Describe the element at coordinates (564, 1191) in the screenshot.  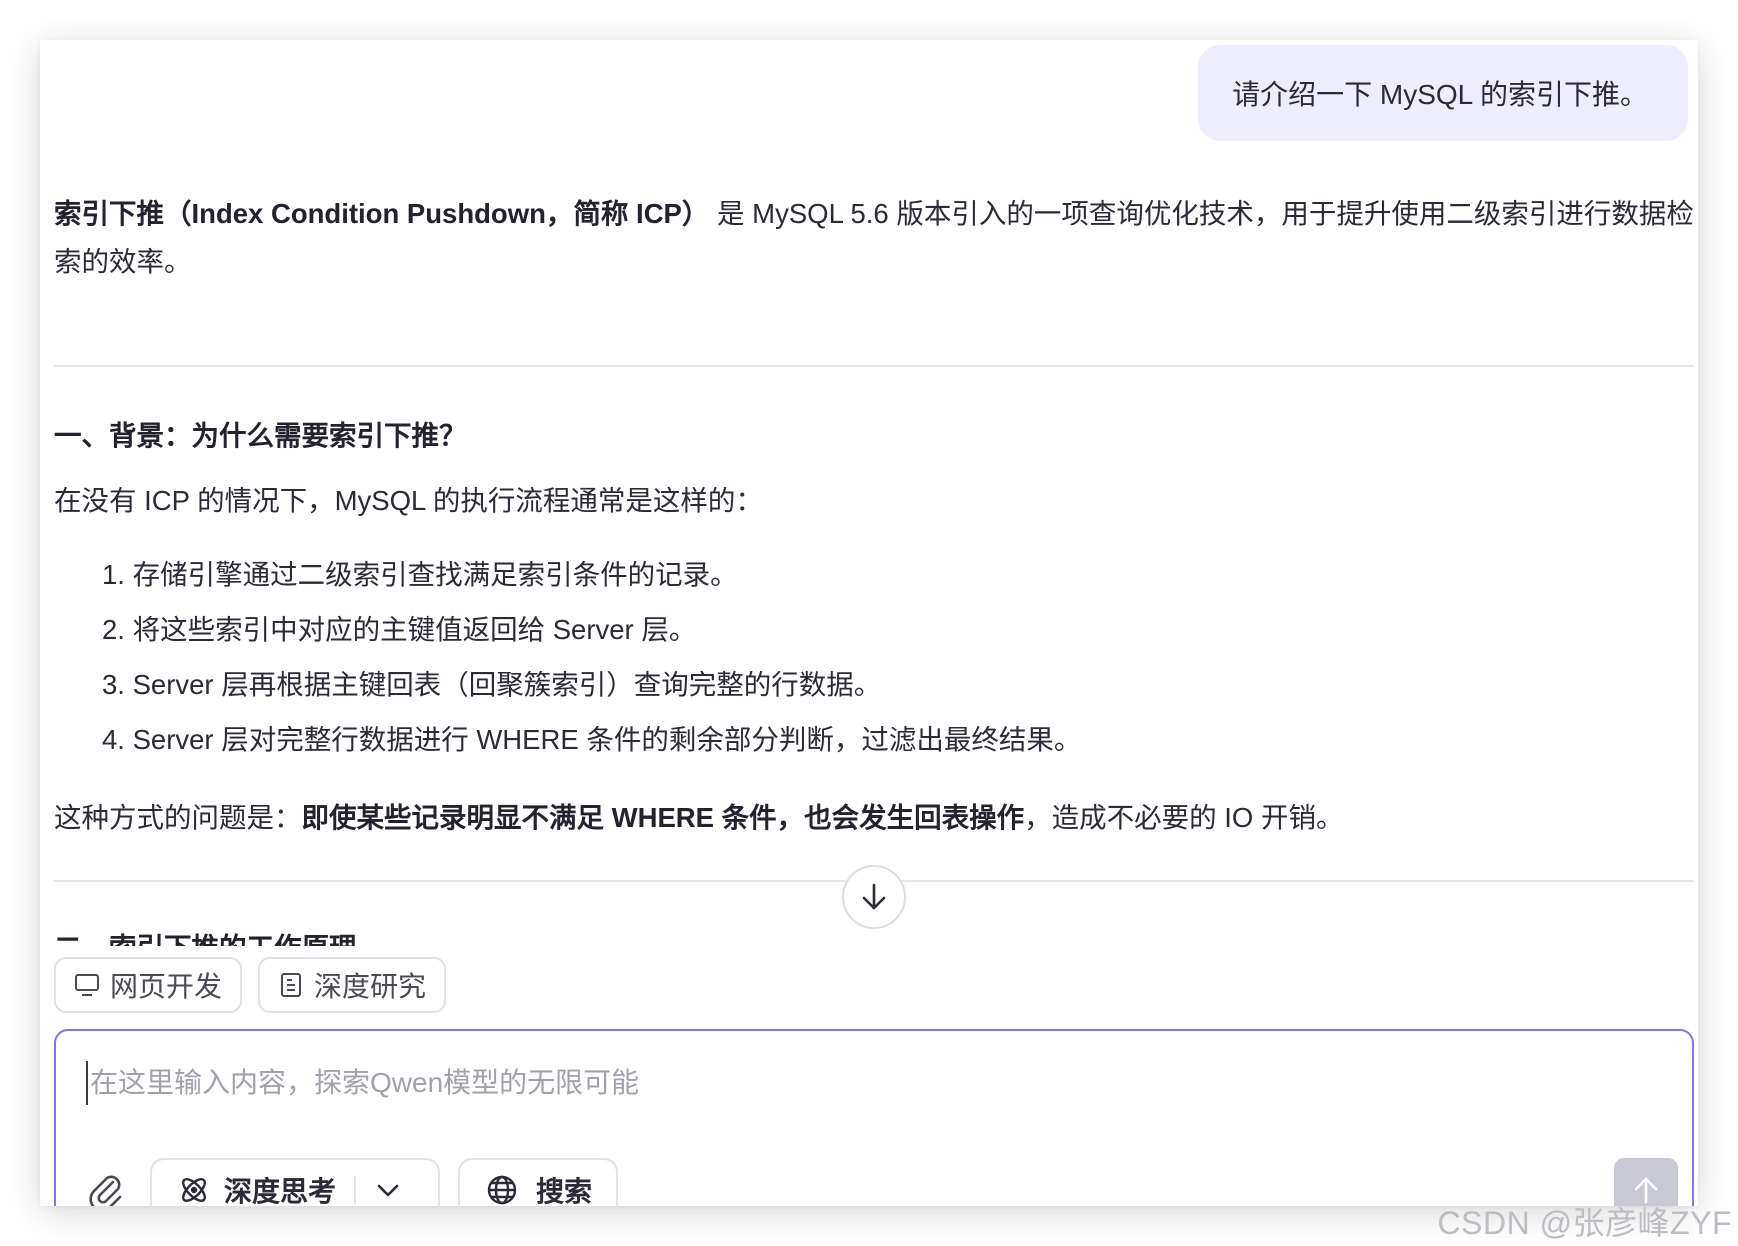
I see `search-label: 搜索` at that location.